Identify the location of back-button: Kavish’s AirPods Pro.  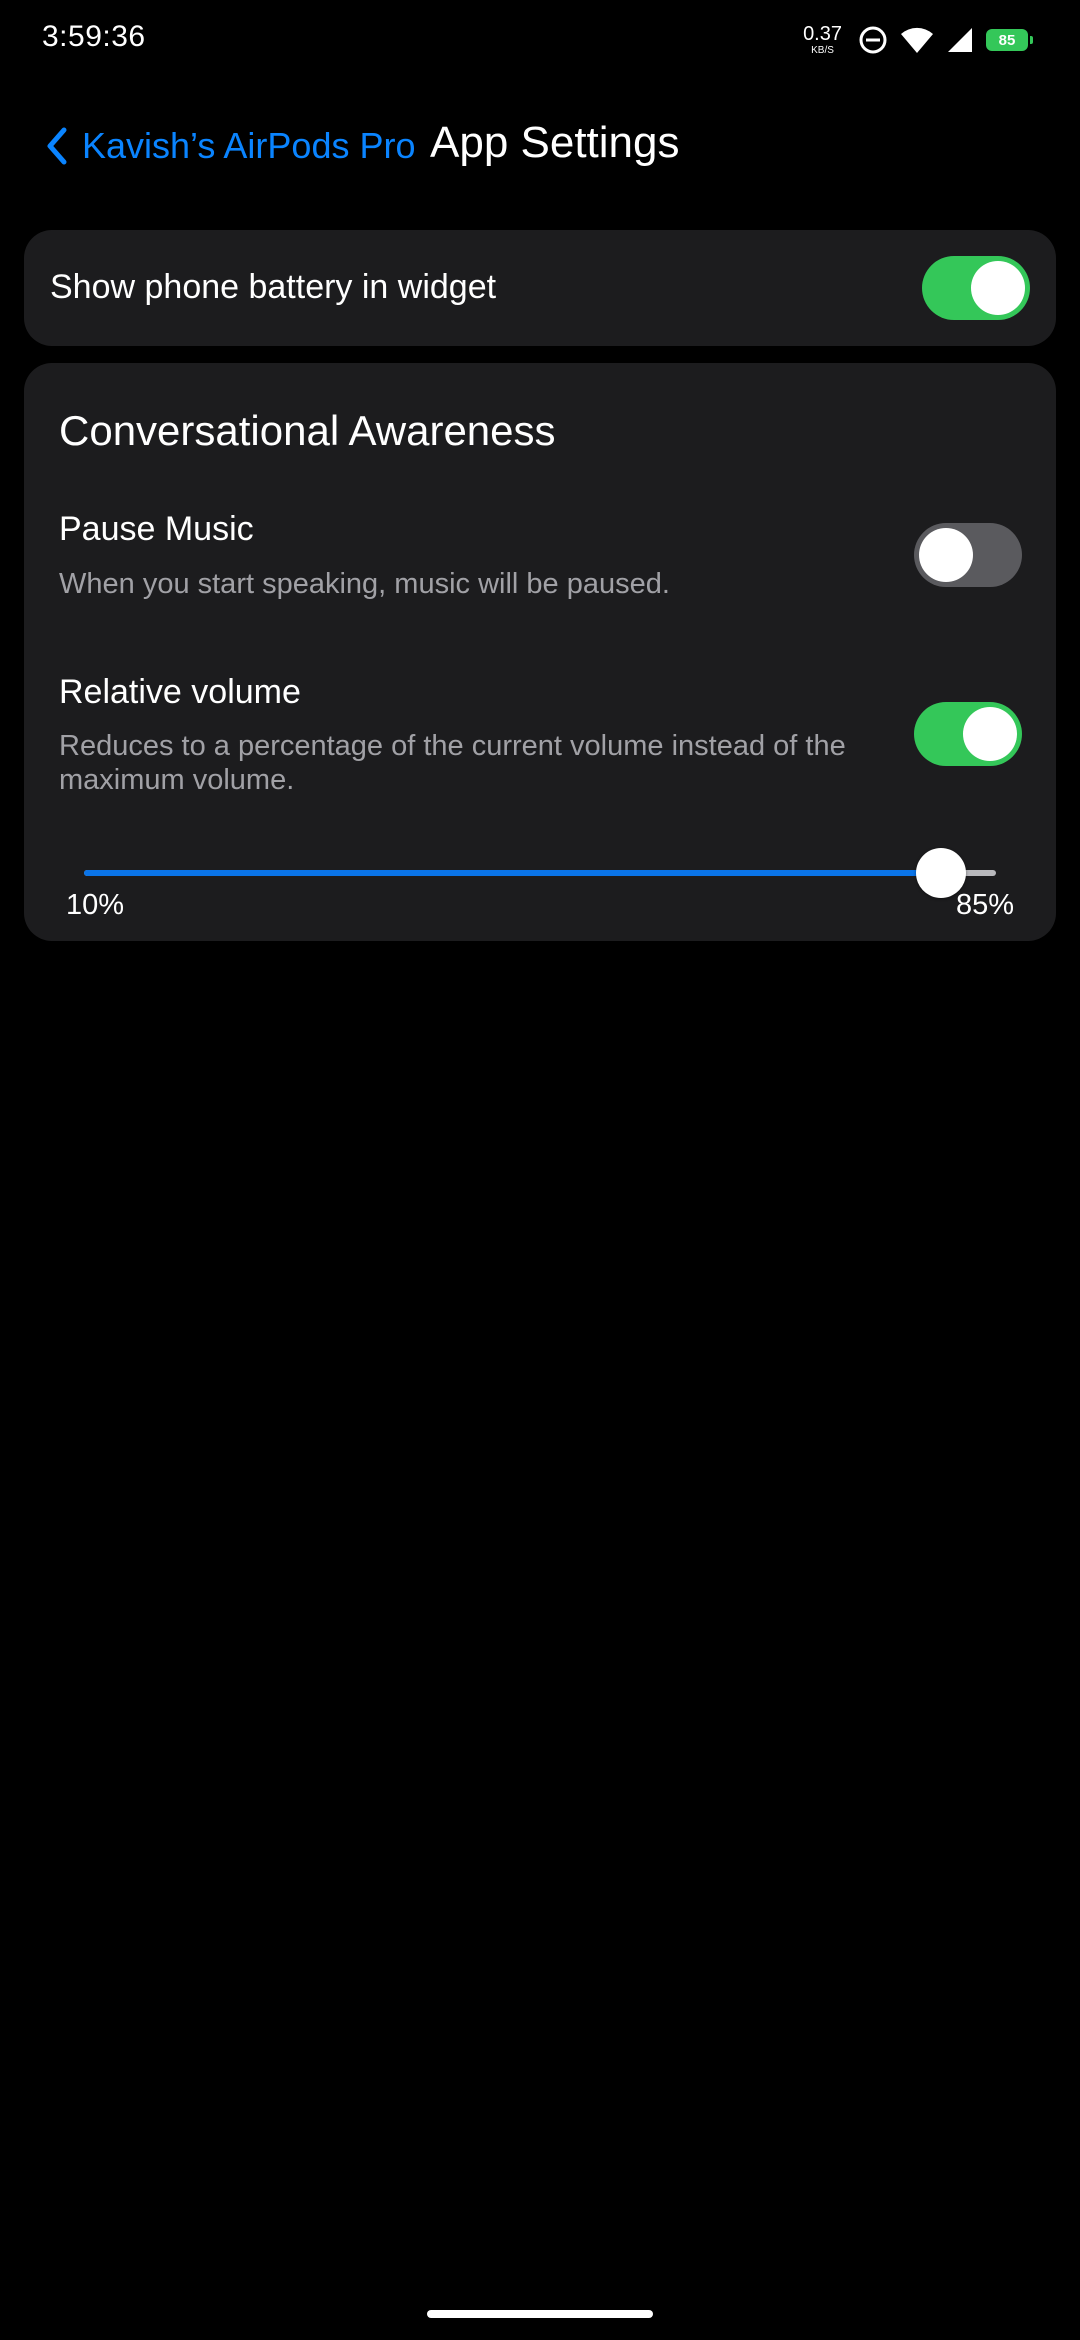
(230, 146).